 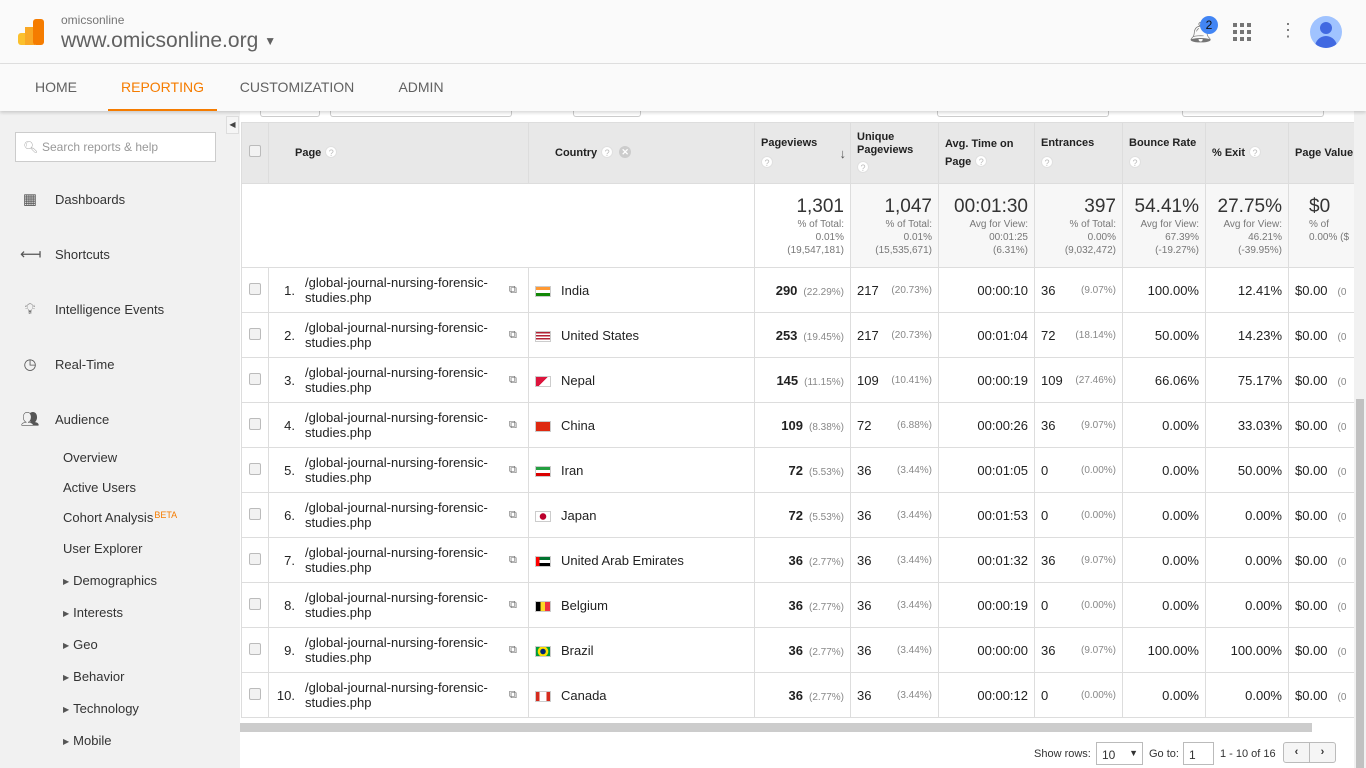 I want to click on col-page-value: Page Value, so click(x=1321, y=153).